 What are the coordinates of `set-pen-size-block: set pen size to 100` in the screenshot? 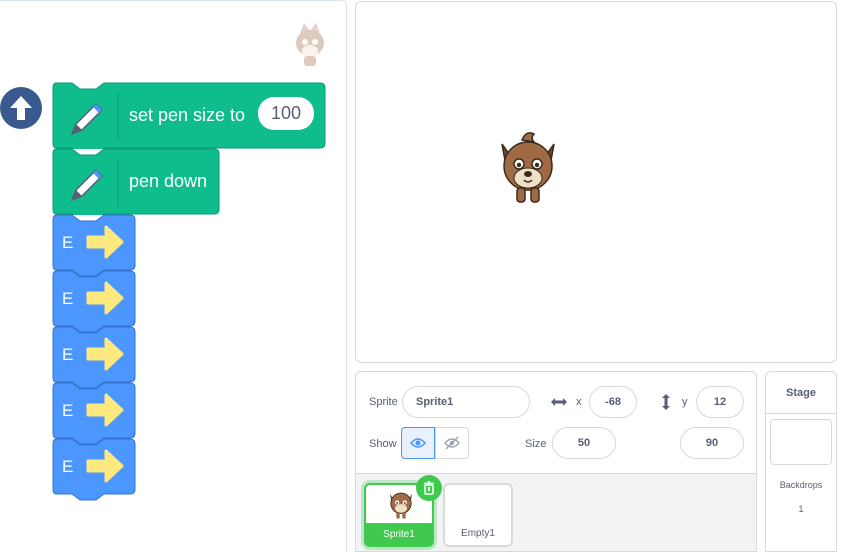 It's located at (189, 115).